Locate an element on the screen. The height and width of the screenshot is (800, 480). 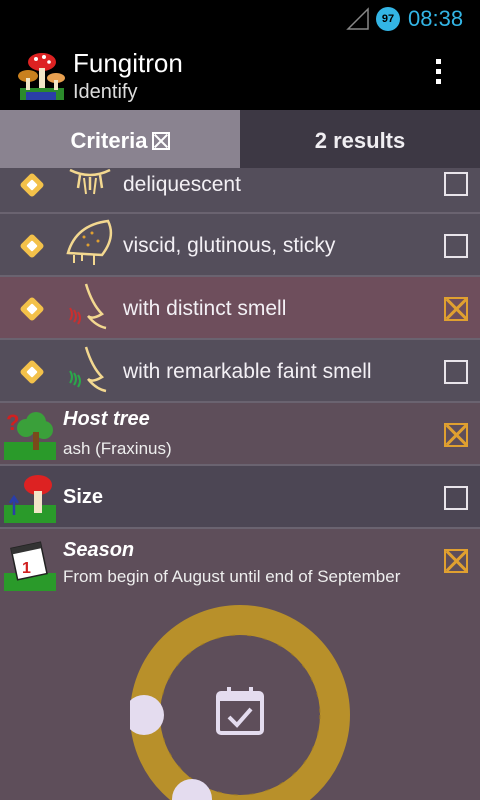
criterion-row: deliquescent is located at coordinates (240, 191).